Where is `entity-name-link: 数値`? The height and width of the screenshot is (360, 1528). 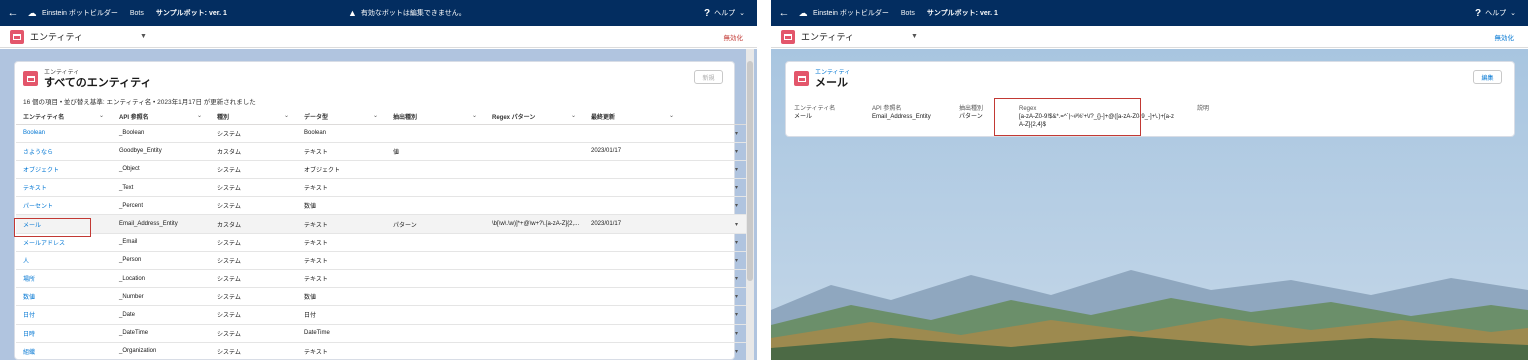 entity-name-link: 数値 is located at coordinates (64, 297).